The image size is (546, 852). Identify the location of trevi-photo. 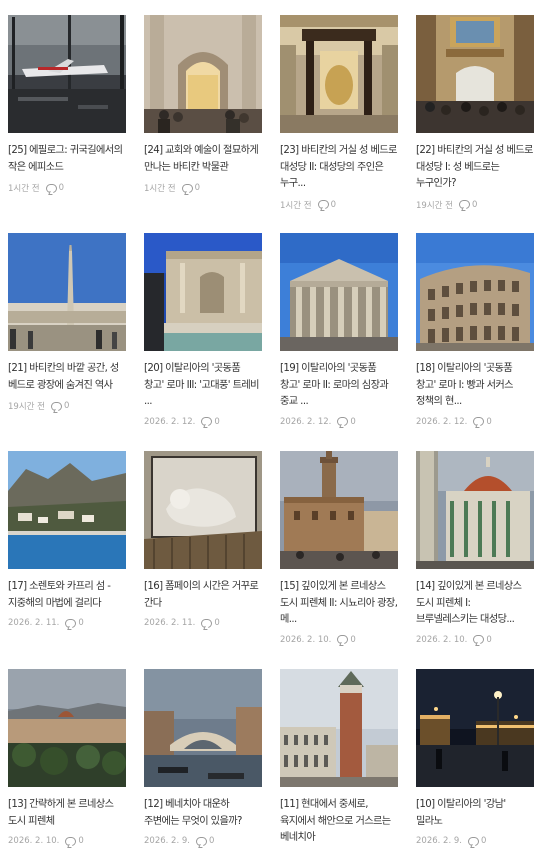
(203, 292).